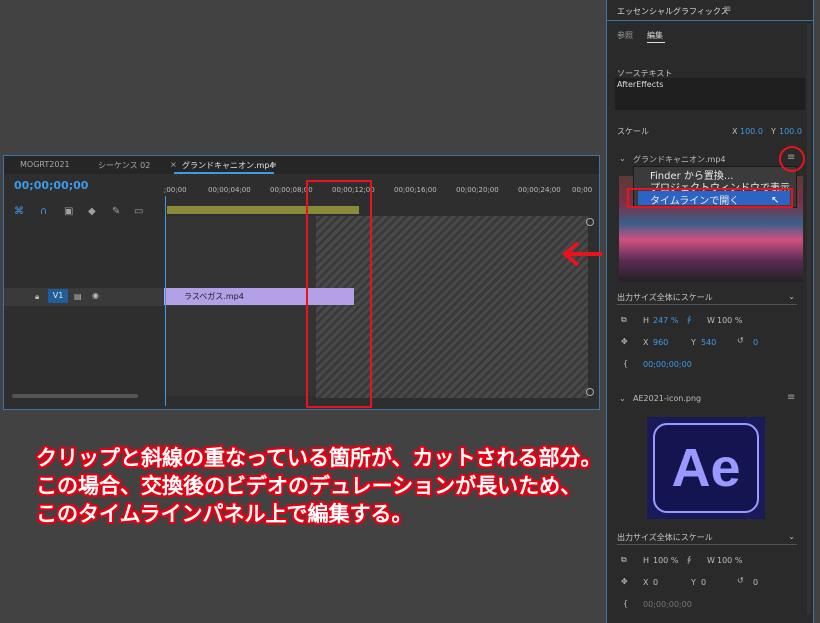  Describe the element at coordinates (693, 582) in the screenshot. I see `layer2-y-label: Y` at that location.